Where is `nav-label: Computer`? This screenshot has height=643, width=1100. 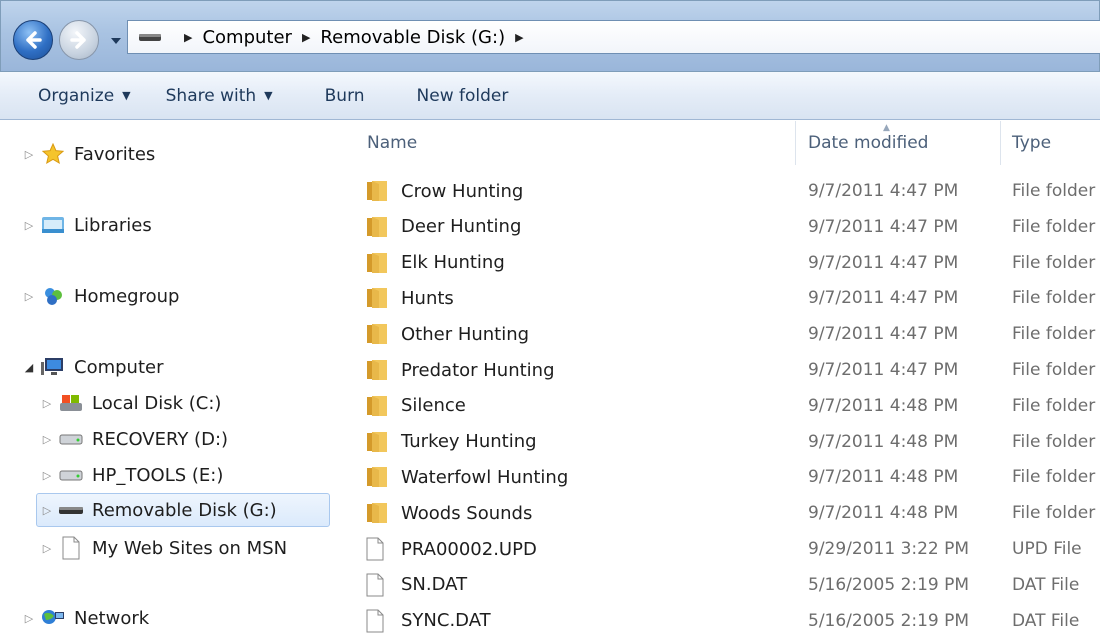
nav-label: Computer is located at coordinates (119, 367).